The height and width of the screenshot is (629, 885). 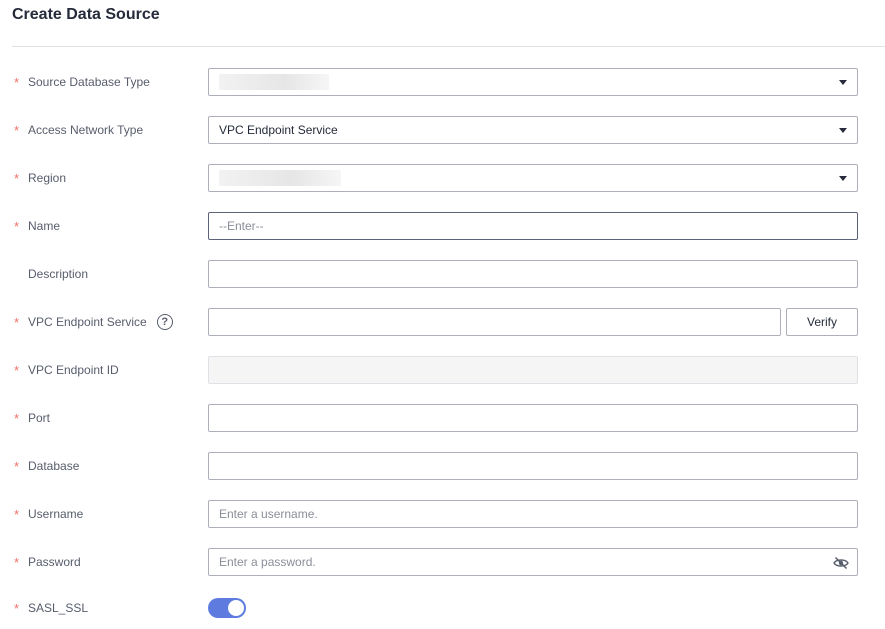 I want to click on name-input: --Enter--, so click(x=533, y=226).